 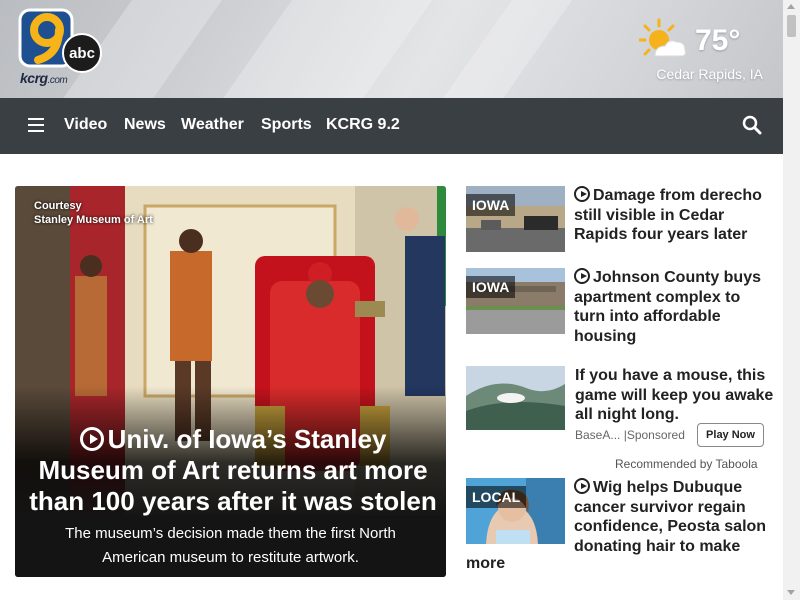 I want to click on scroll-thumb, so click(x=791, y=26).